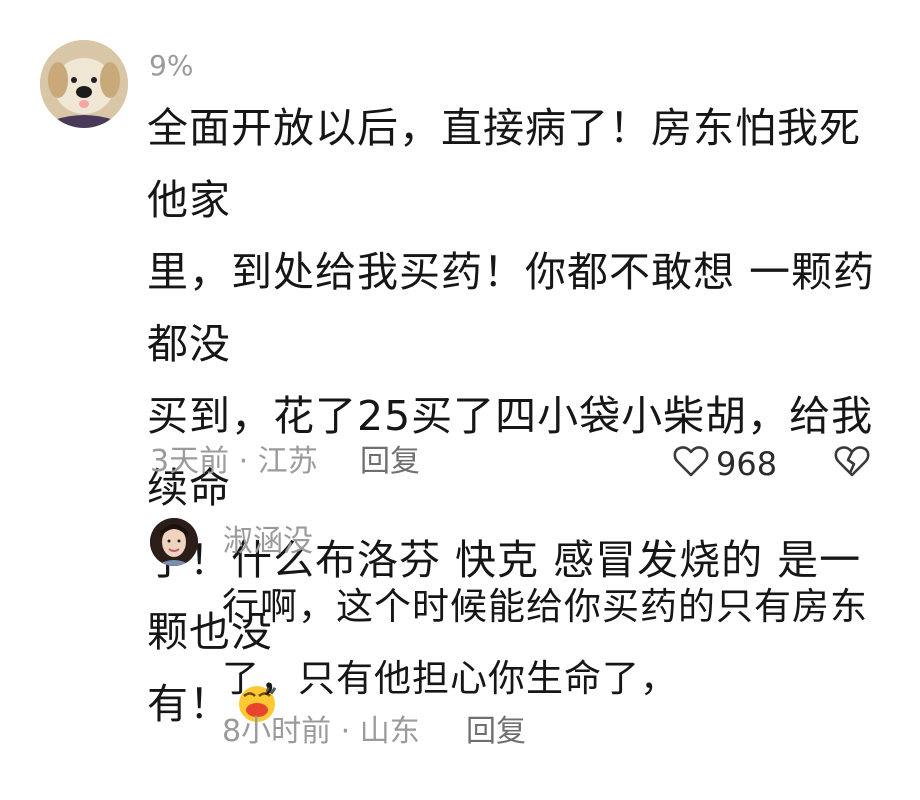 The height and width of the screenshot is (800, 920). Describe the element at coordinates (691, 461) in the screenshot. I see `heart-outline-icon` at that location.